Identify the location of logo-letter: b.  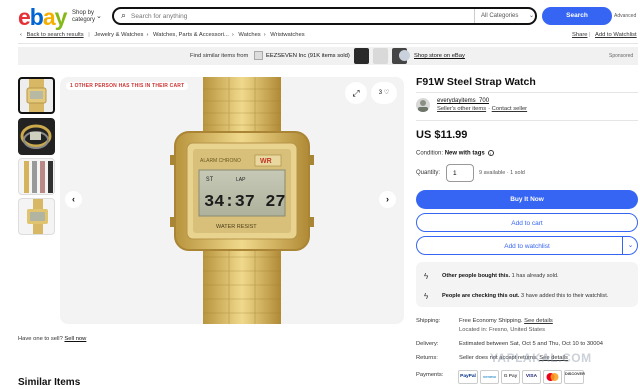
(36, 17).